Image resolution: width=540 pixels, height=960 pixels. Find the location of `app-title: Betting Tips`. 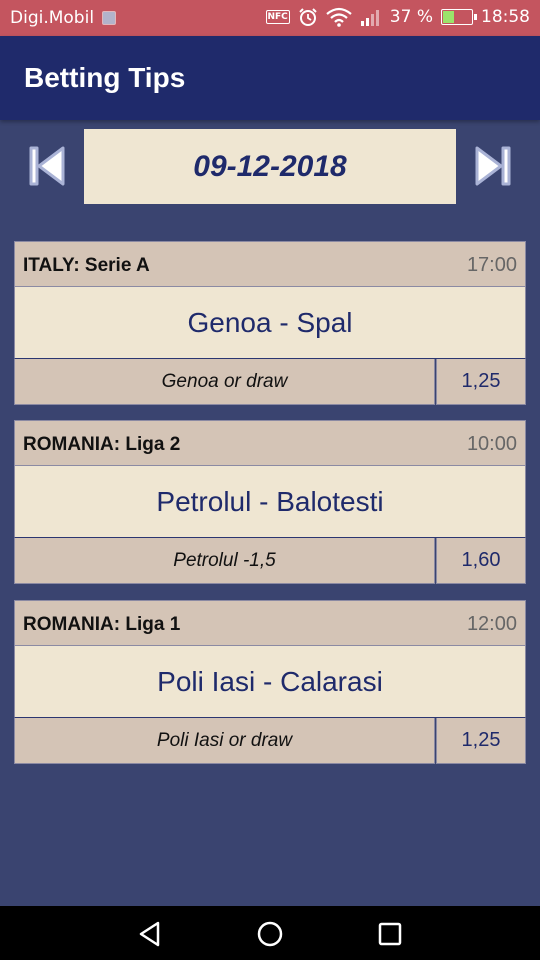

app-title: Betting Tips is located at coordinates (105, 77).